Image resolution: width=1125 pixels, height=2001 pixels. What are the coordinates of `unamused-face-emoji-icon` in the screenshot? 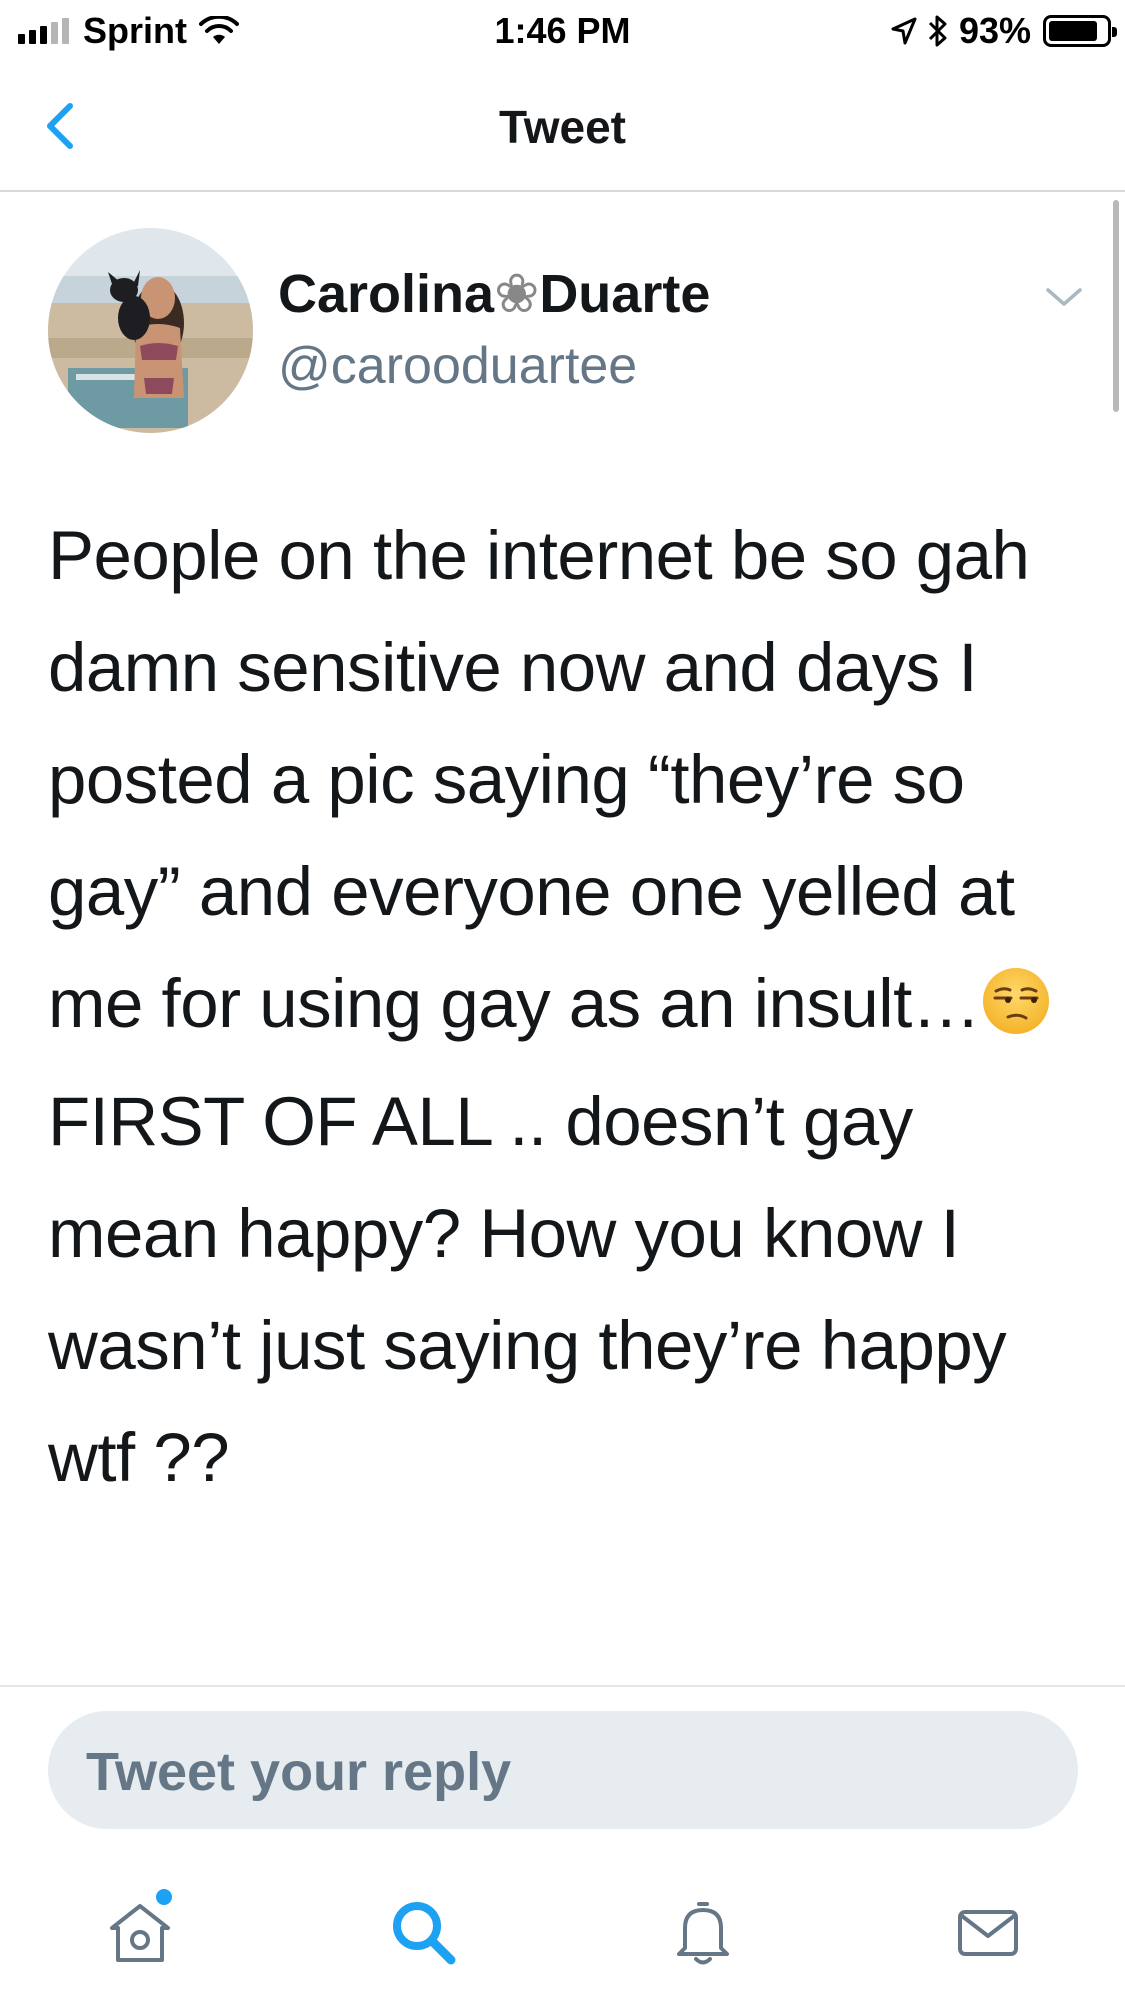 It's located at (1016, 1001).